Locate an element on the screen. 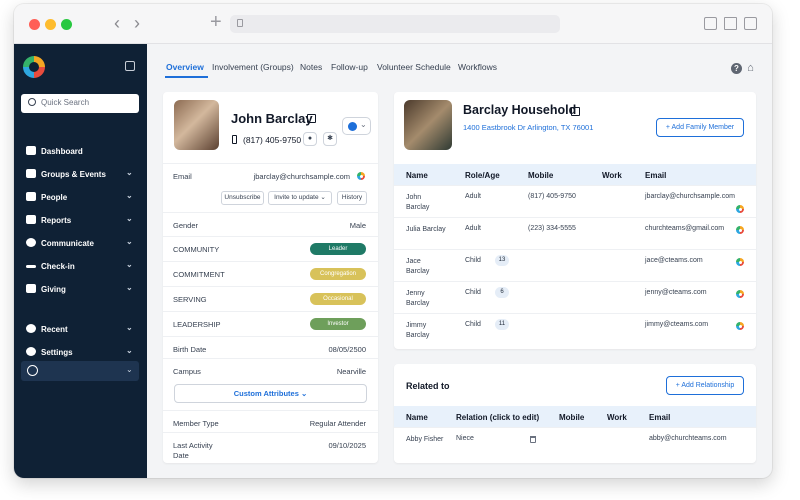 The image size is (800, 500). back-icon: ‹ is located at coordinates (117, 23).